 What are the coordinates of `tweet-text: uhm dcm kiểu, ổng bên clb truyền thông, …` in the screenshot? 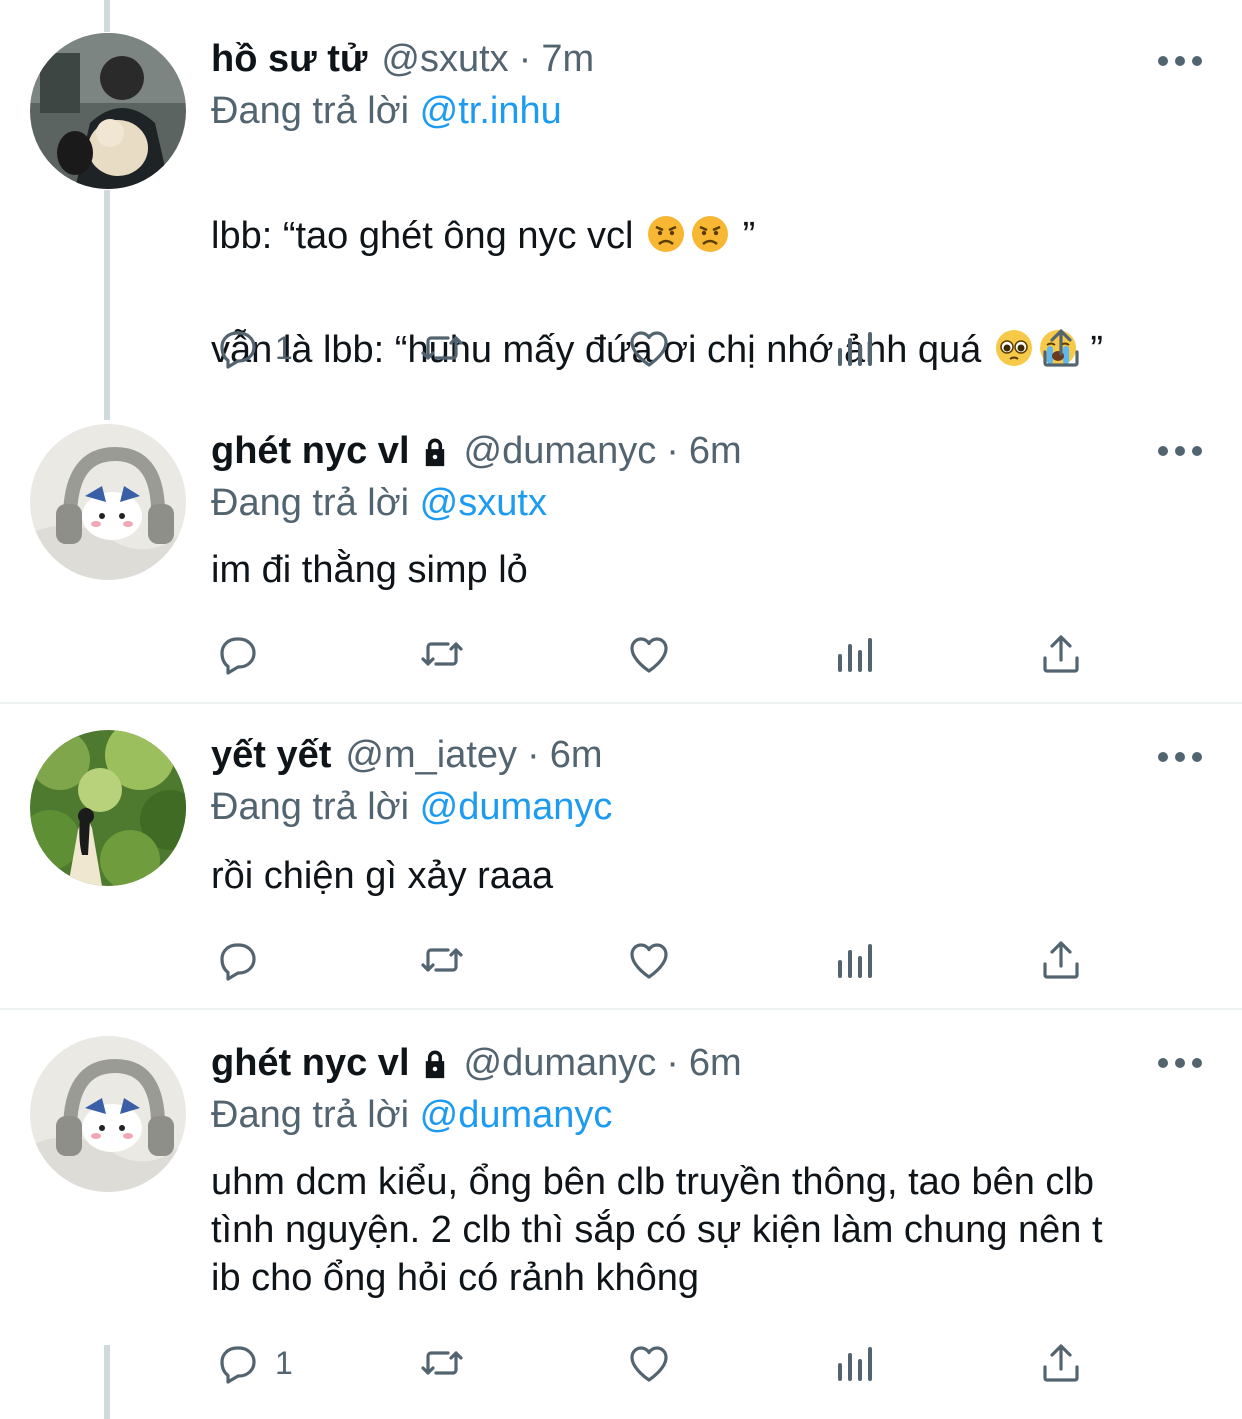 It's located at (657, 1230).